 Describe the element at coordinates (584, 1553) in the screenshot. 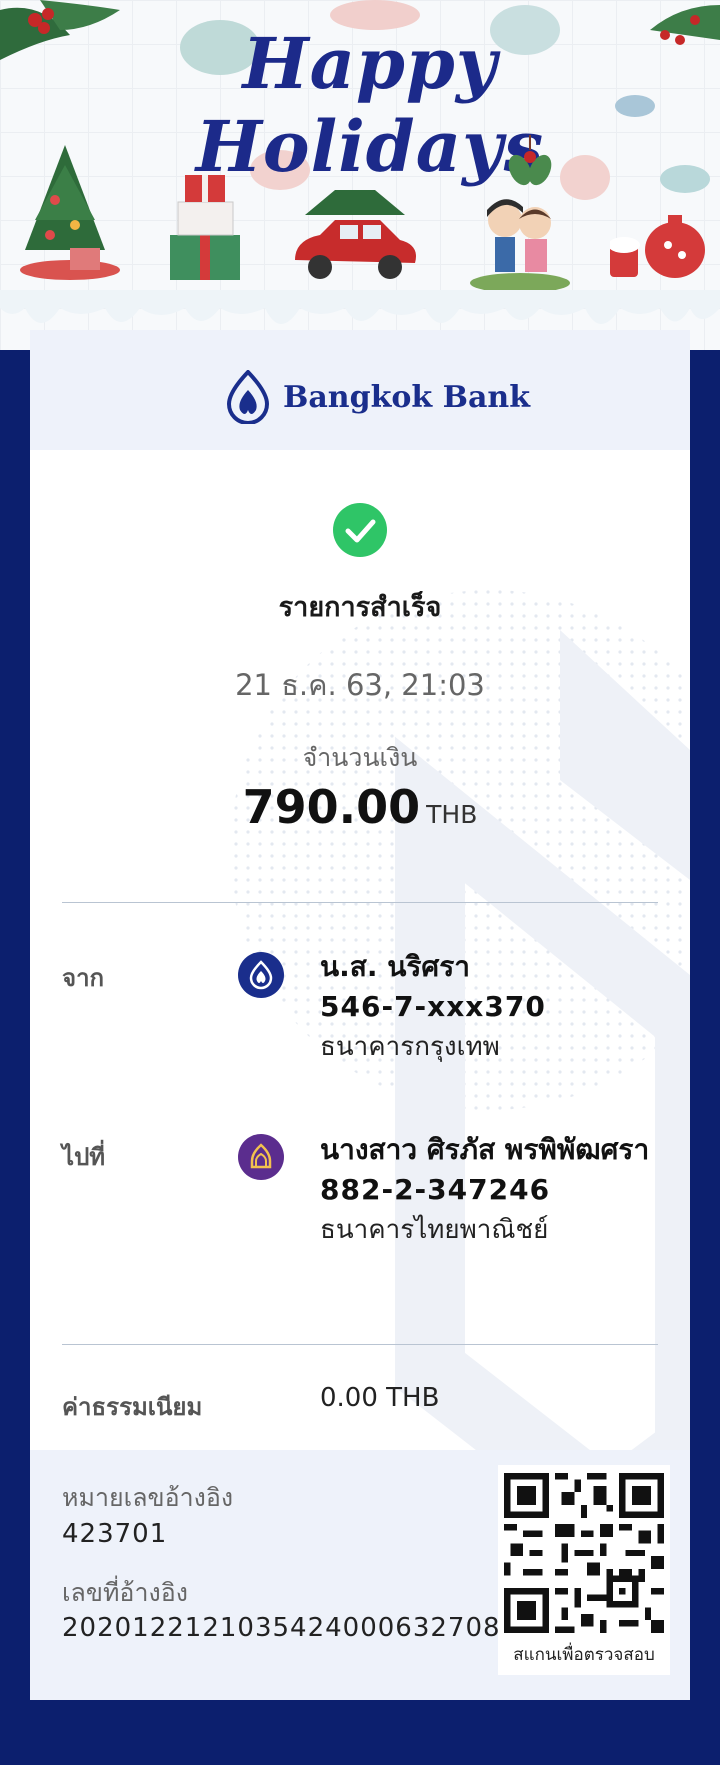

I see `qr-code-icon` at that location.